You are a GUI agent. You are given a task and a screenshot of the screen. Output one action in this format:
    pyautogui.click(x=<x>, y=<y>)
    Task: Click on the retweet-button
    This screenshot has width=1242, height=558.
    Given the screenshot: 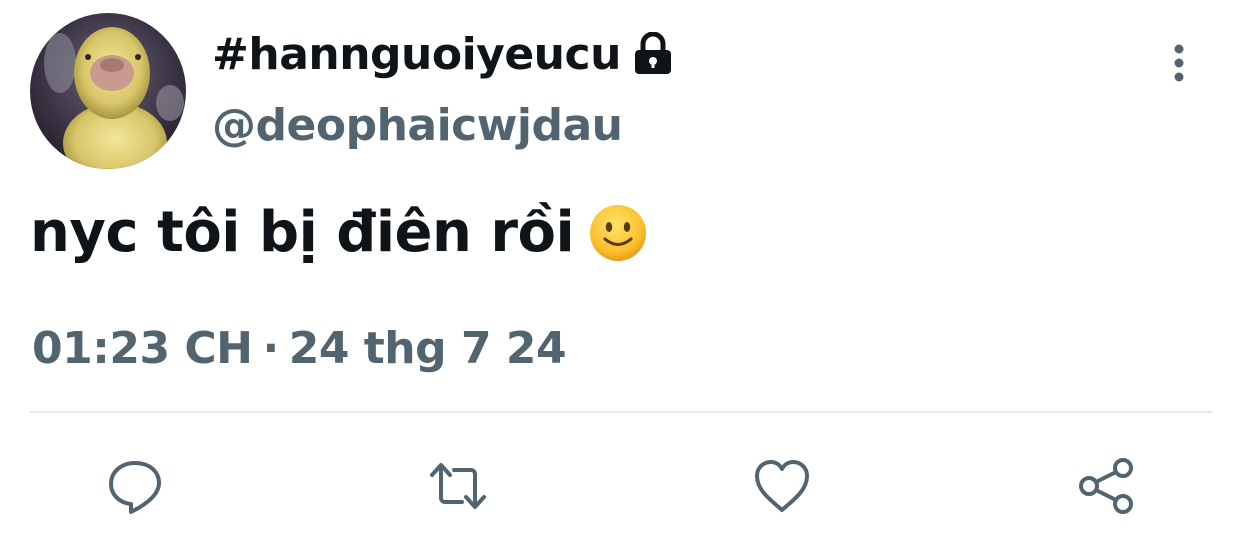 What is the action you would take?
    pyautogui.click(x=458, y=486)
    